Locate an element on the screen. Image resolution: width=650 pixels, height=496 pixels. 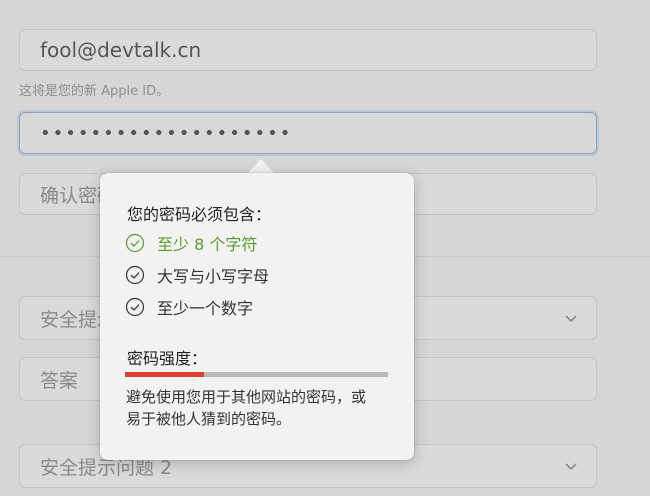
popover-title: 您的密码必须包含： is located at coordinates (199, 214).